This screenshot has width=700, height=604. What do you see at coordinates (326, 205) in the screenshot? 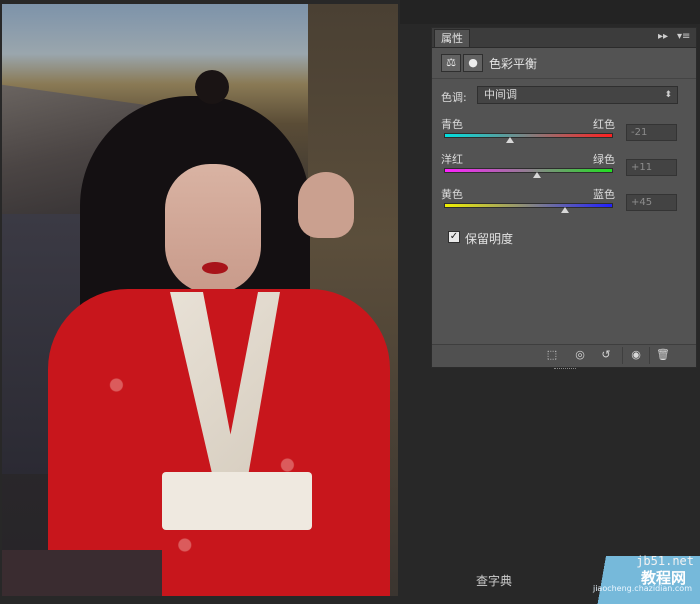
I see `photo-hand` at bounding box center [326, 205].